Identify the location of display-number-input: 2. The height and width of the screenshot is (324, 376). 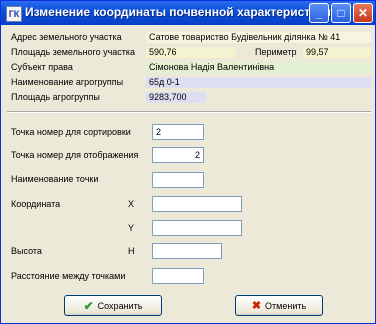
(178, 155).